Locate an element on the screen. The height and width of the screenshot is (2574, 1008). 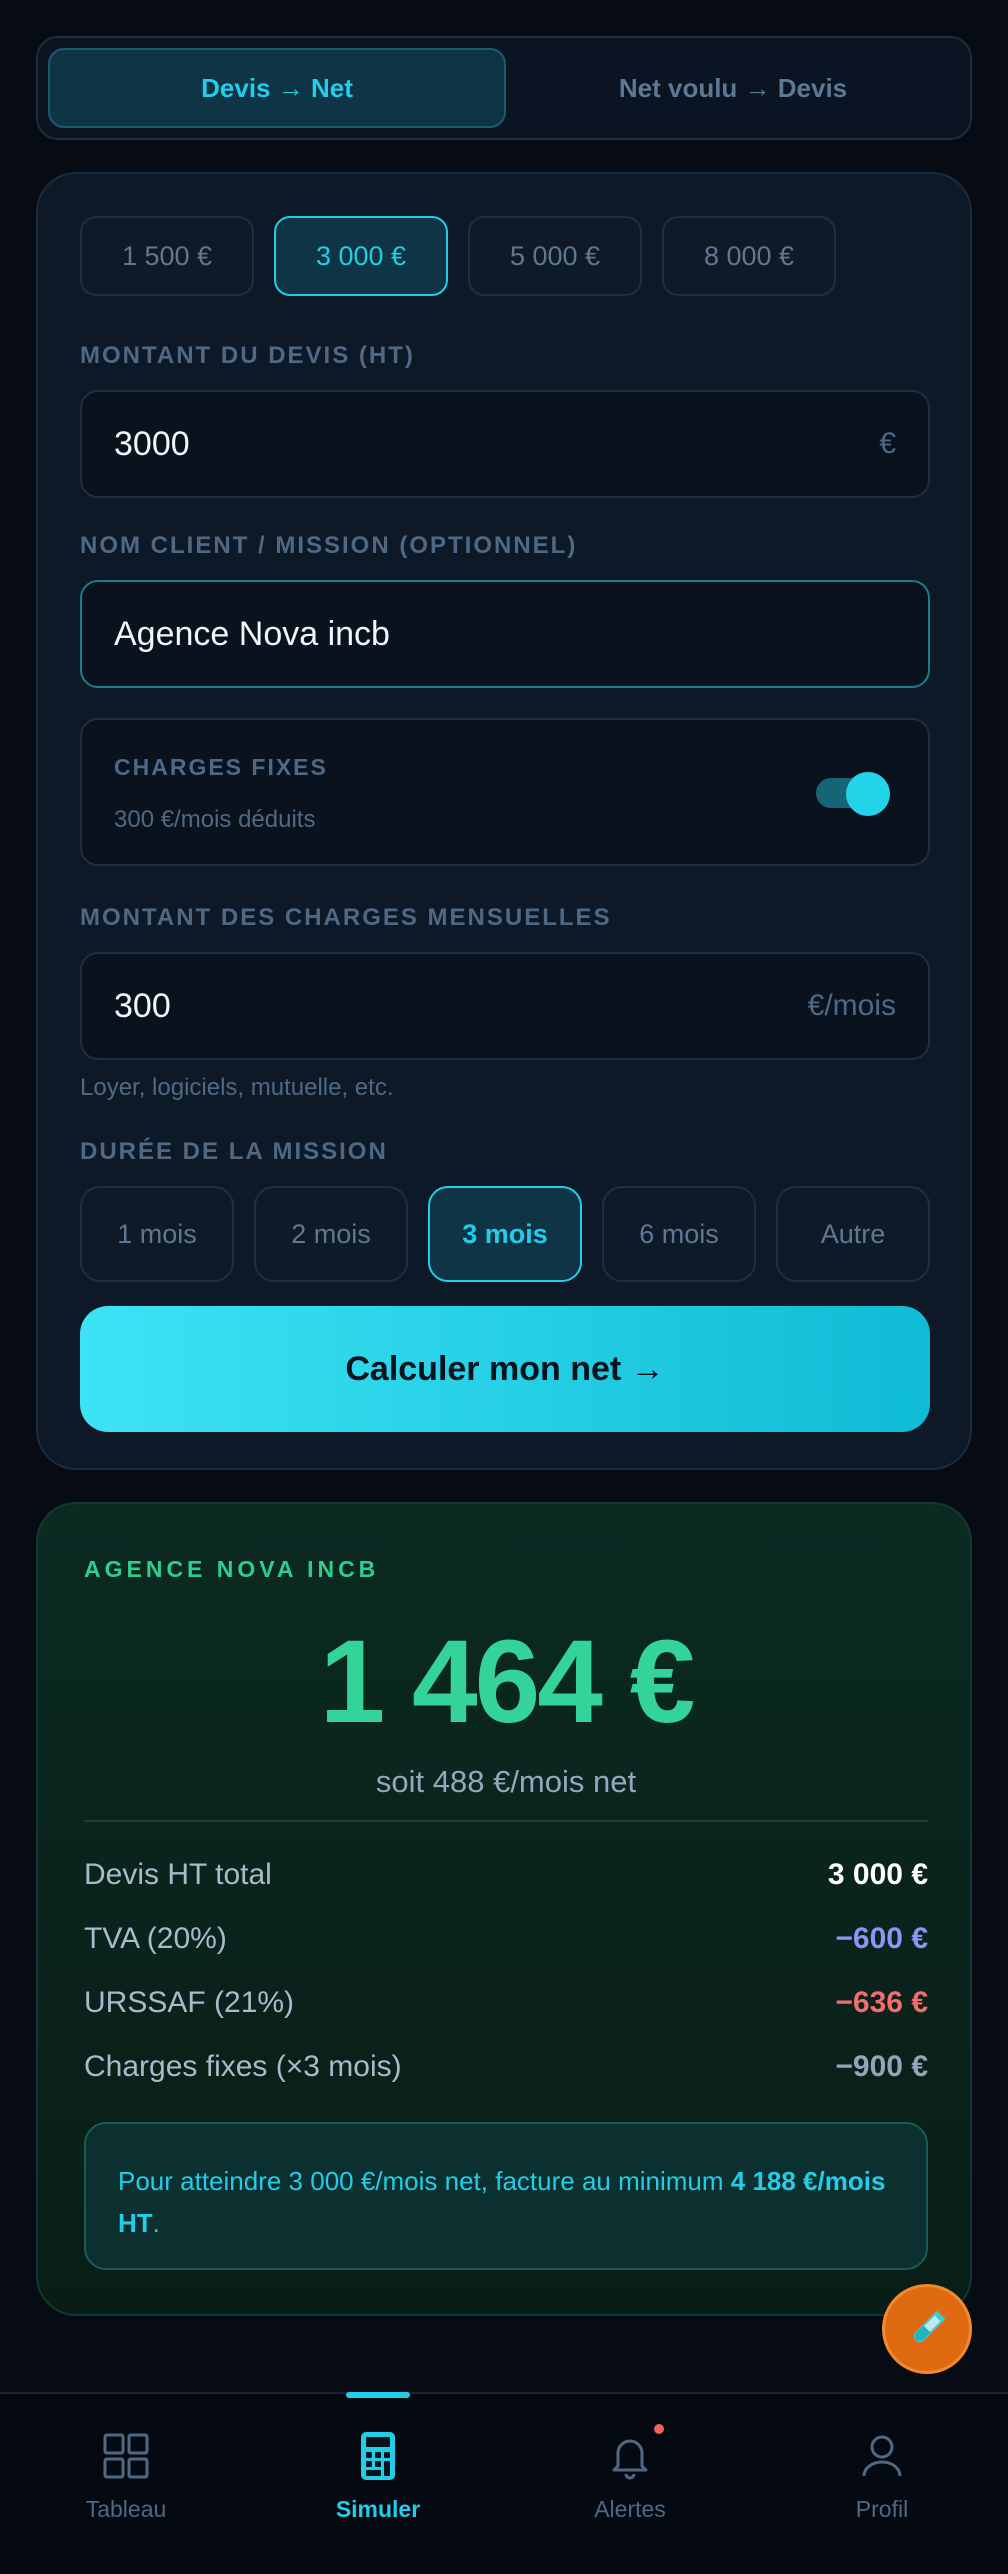
client-name-value: Agence Nova incb is located at coordinates (252, 633).